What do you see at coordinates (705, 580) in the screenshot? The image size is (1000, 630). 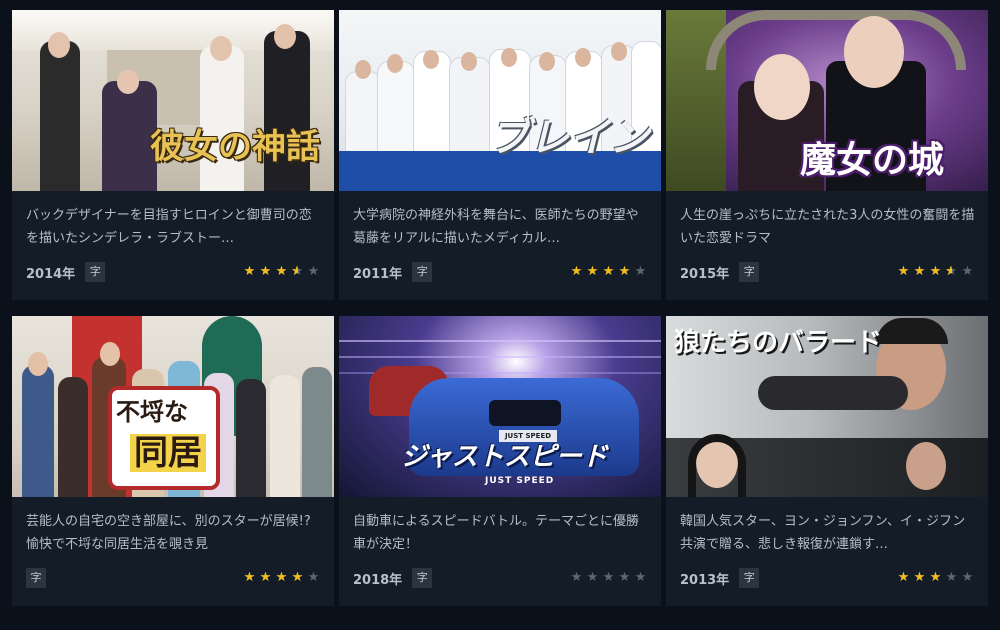 I see `release-year: 2013年` at bounding box center [705, 580].